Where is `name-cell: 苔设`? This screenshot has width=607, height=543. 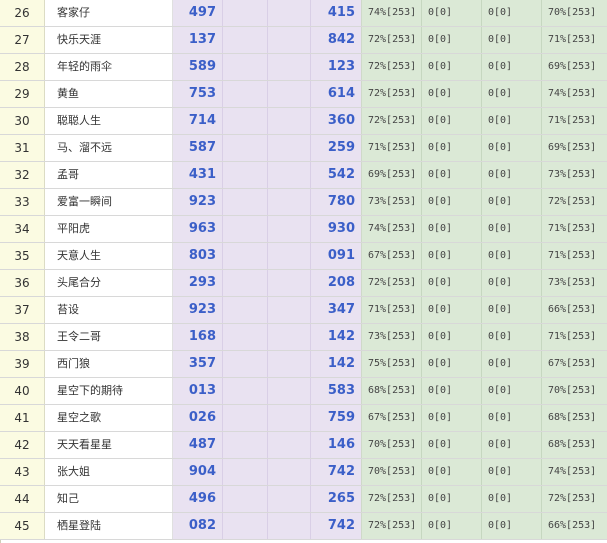 name-cell: 苔设 is located at coordinates (109, 310).